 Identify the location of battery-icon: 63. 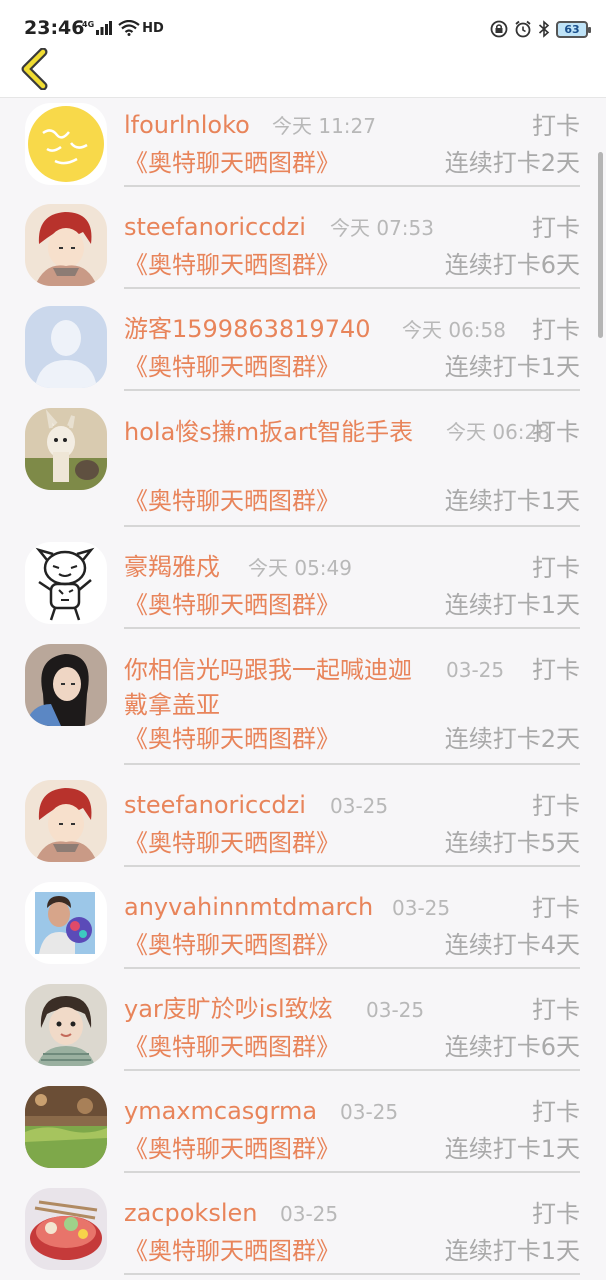
(573, 29).